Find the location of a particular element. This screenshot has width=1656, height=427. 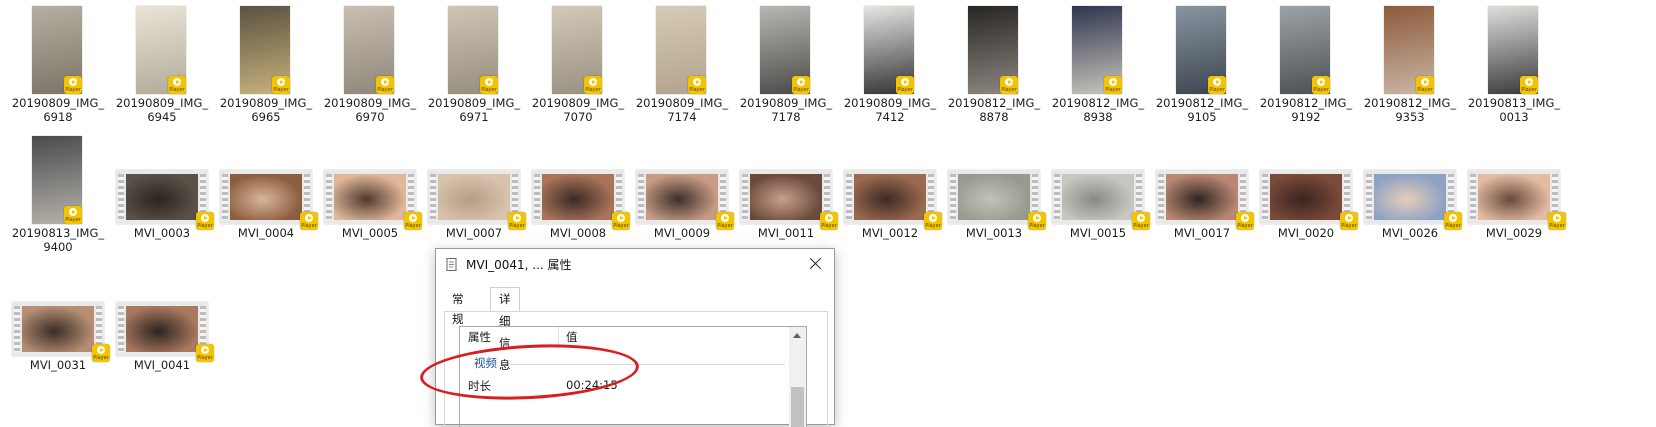

file-name: MVI_0012 is located at coordinates (890, 233).